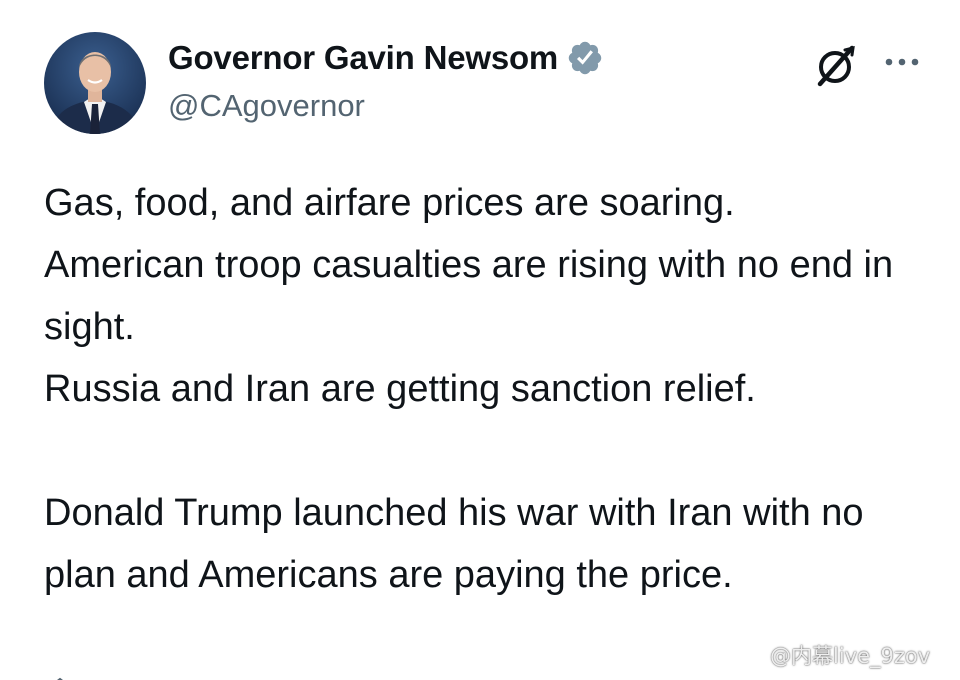 The height and width of the screenshot is (680, 960). I want to click on watermark-text: @内幕live_9zov, so click(850, 656).